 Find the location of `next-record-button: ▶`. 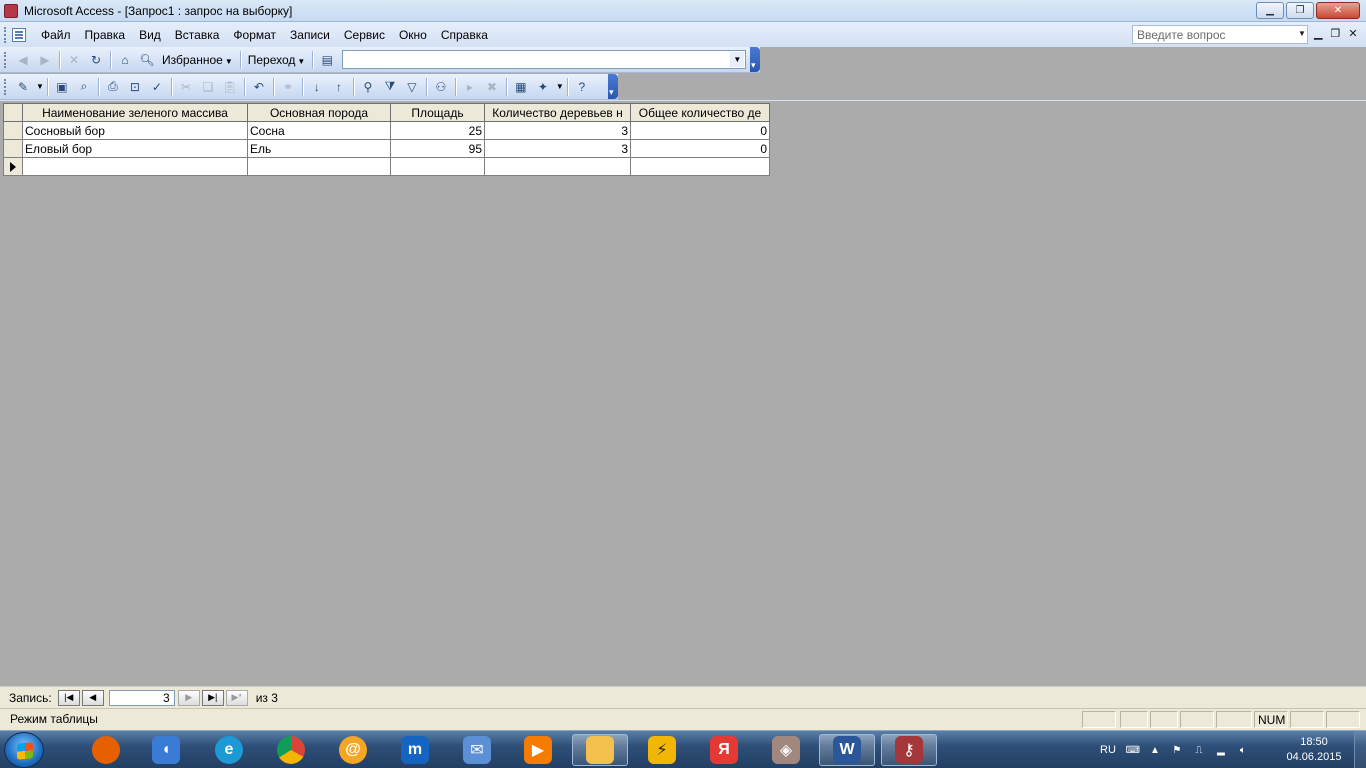

next-record-button: ▶ is located at coordinates (188, 697).